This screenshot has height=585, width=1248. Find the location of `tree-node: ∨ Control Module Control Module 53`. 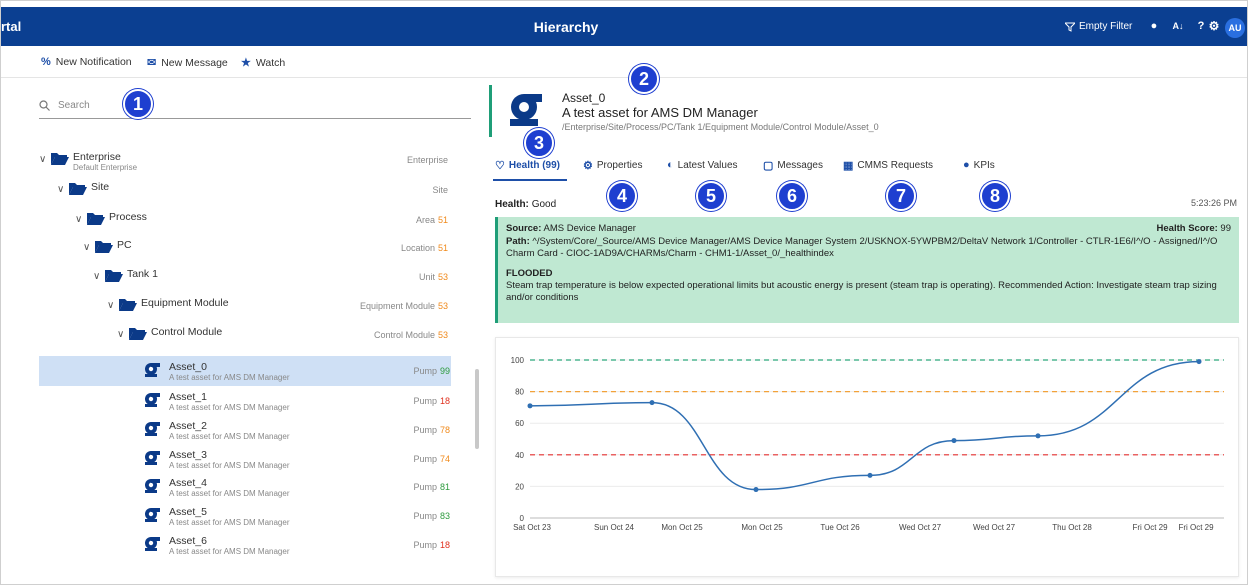

tree-node: ∨ Control Module Control Module 53 is located at coordinates (236, 336).